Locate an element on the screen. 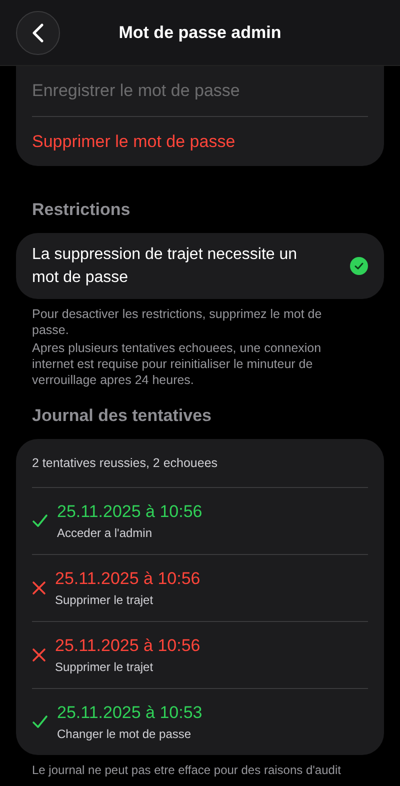  footnote-text: Pour desactiver les restrictions, supprimez le mot de passe. is located at coordinates (177, 322).